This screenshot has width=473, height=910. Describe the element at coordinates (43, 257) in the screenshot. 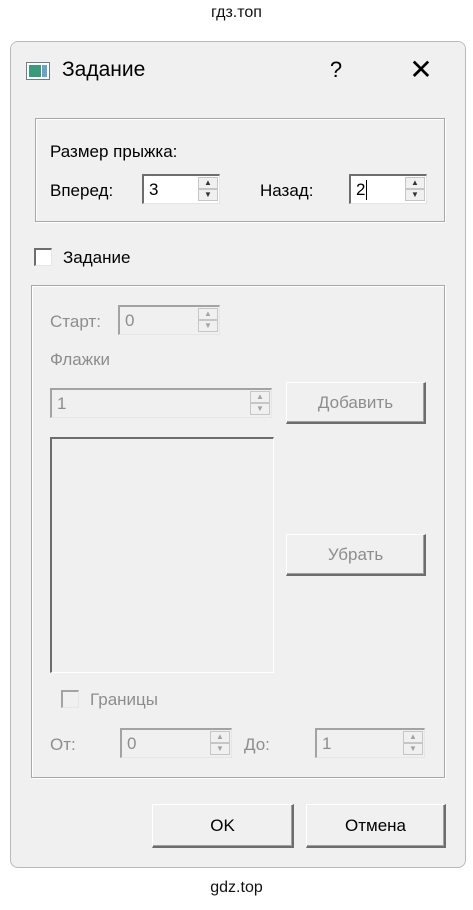

I see `task-checkbox` at that location.